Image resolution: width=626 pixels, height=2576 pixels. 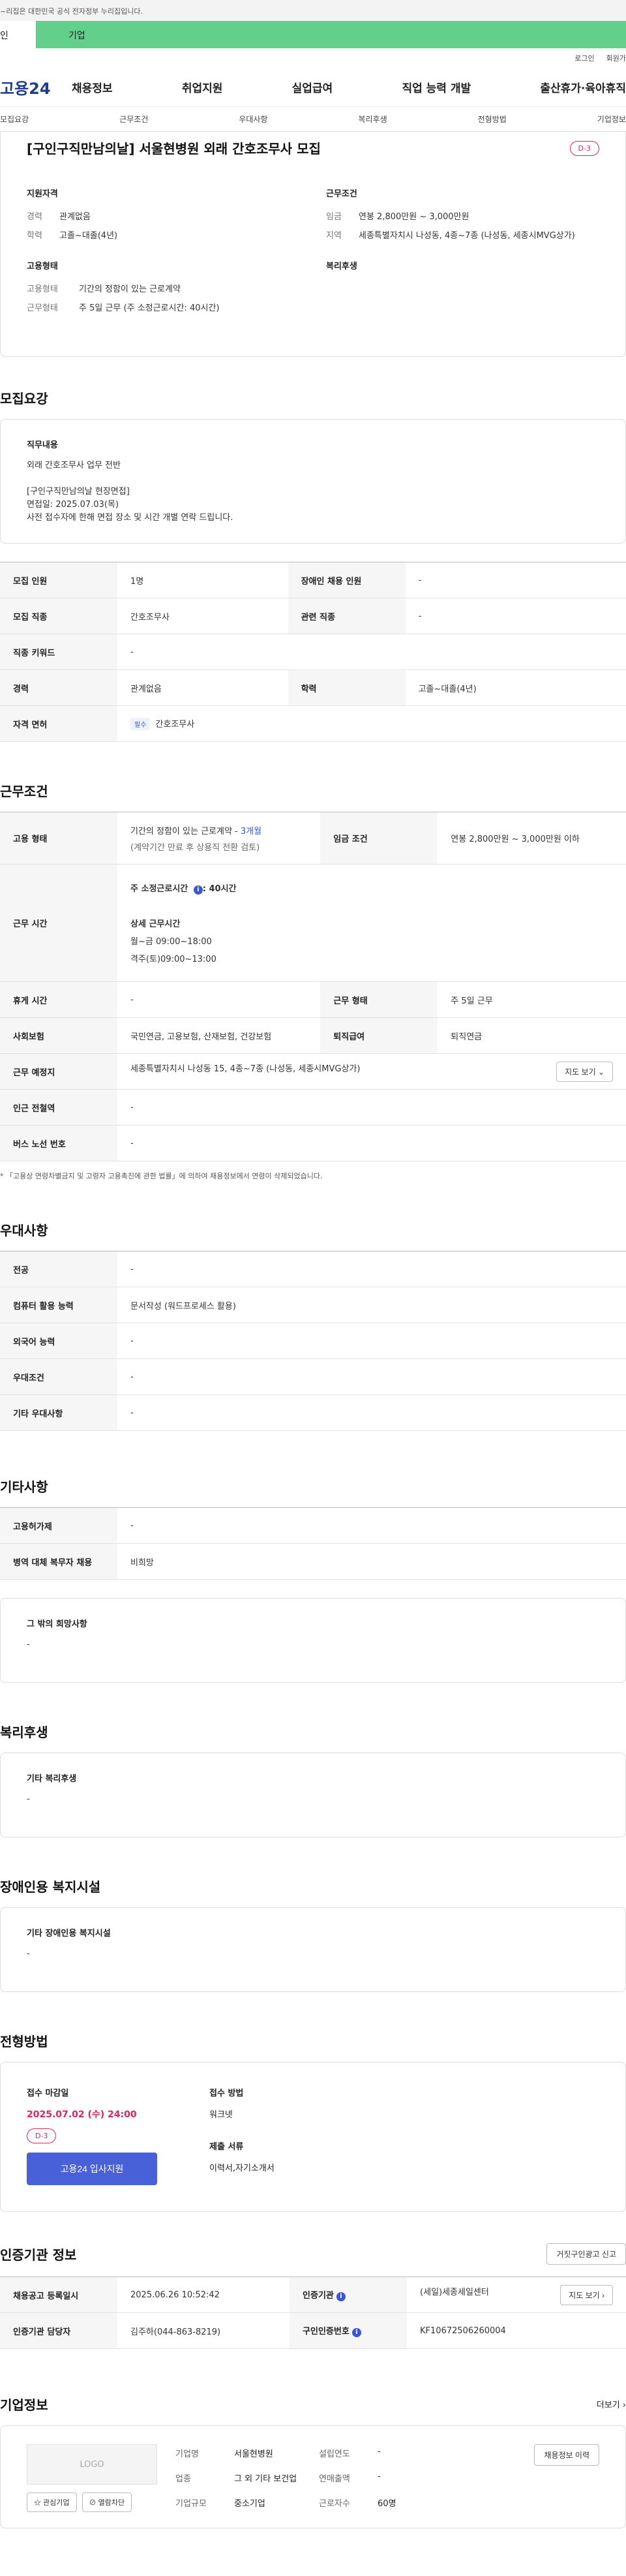 What do you see at coordinates (58, 1525) in the screenshot?
I see `table-header: 고용허가제` at bounding box center [58, 1525].